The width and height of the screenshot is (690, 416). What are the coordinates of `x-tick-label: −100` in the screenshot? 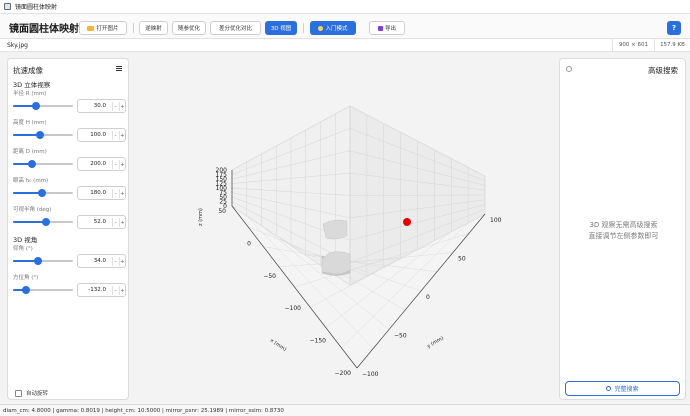 It's located at (293, 308).